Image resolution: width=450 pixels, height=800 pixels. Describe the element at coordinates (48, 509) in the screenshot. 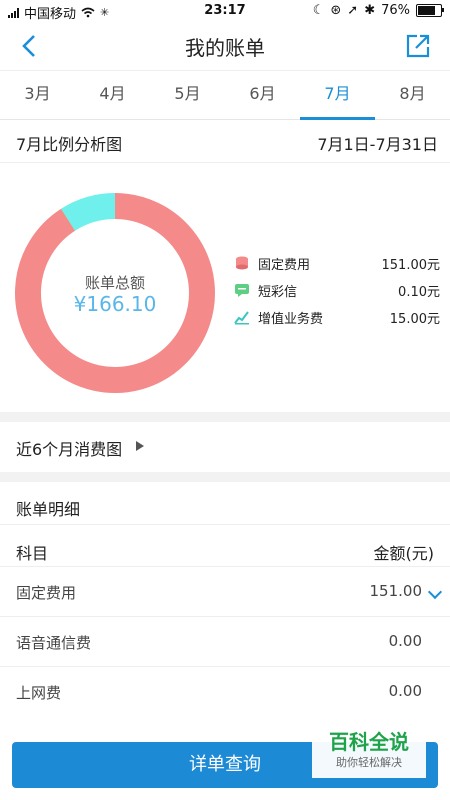

I see `detail-title: 账单明细` at that location.